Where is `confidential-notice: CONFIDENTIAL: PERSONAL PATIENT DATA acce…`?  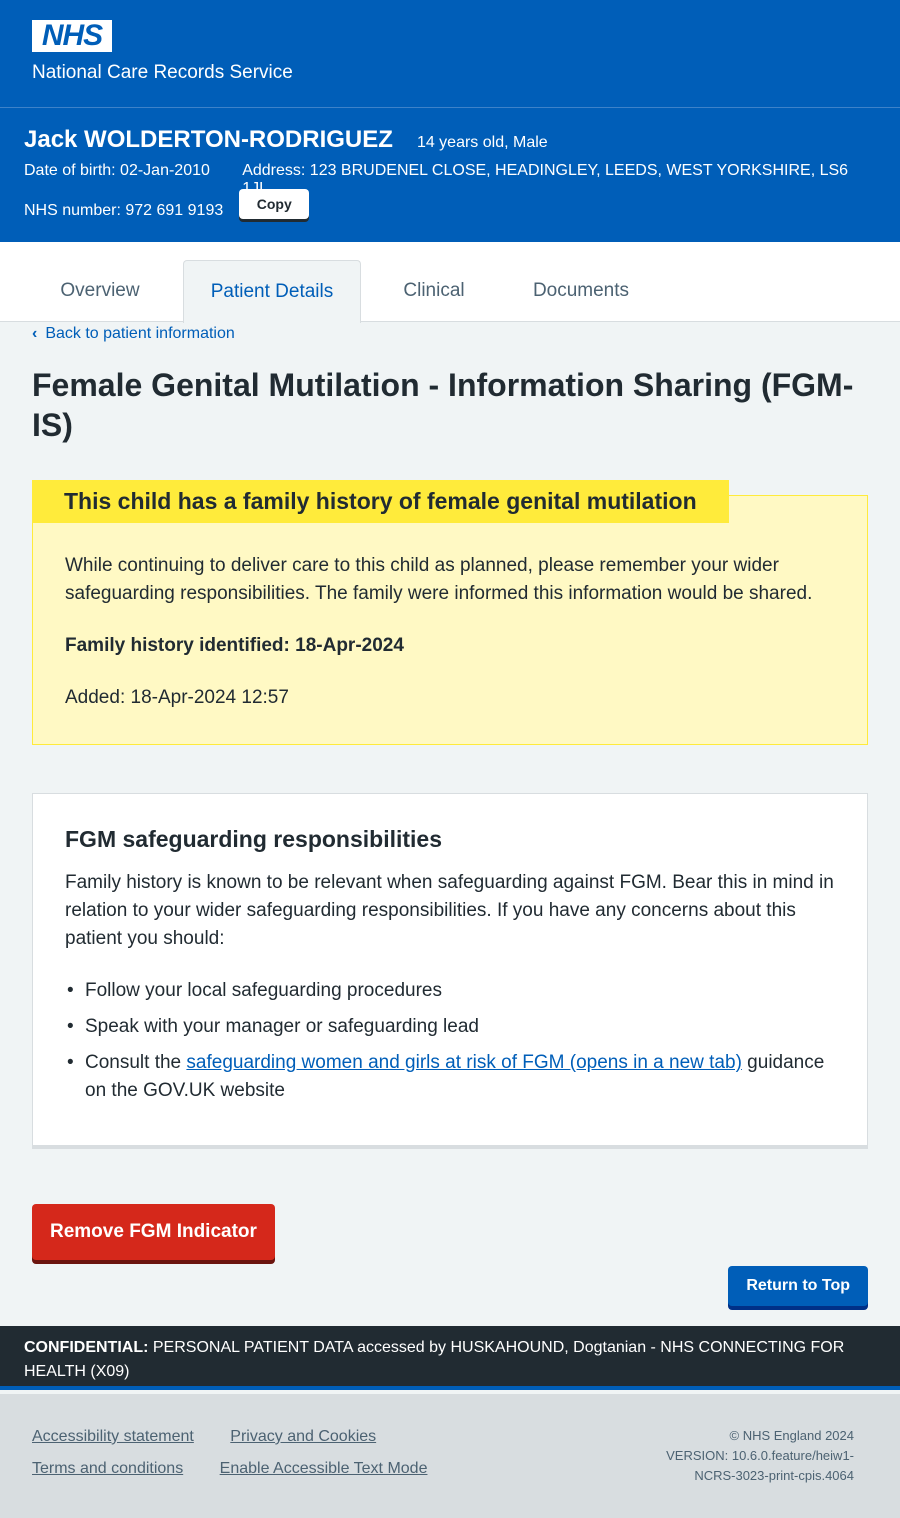
confidential-notice: CONFIDENTIAL: PERSONAL PATIENT DATA acce… is located at coordinates (450, 1358).